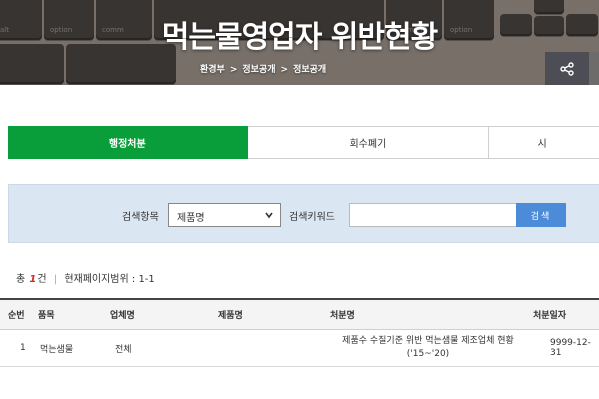 The width and height of the screenshot is (599, 399). I want to click on result-summary: 총 1건 | 현재페이지범위 : 1-1, so click(85, 277).